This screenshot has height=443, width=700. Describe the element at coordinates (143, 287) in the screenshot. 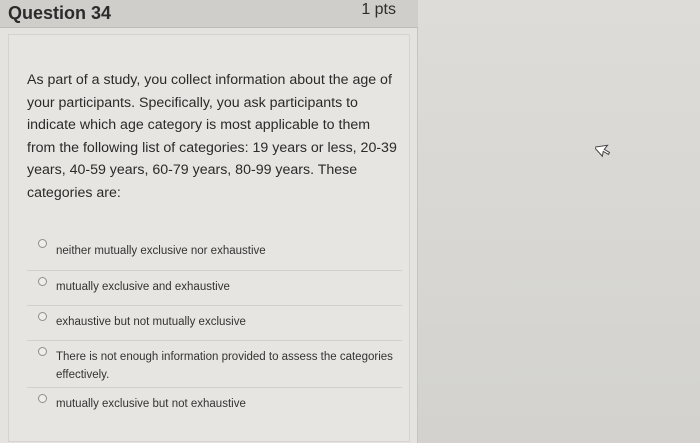

I see `answer-label: mutually exclusive and exhaustive` at that location.